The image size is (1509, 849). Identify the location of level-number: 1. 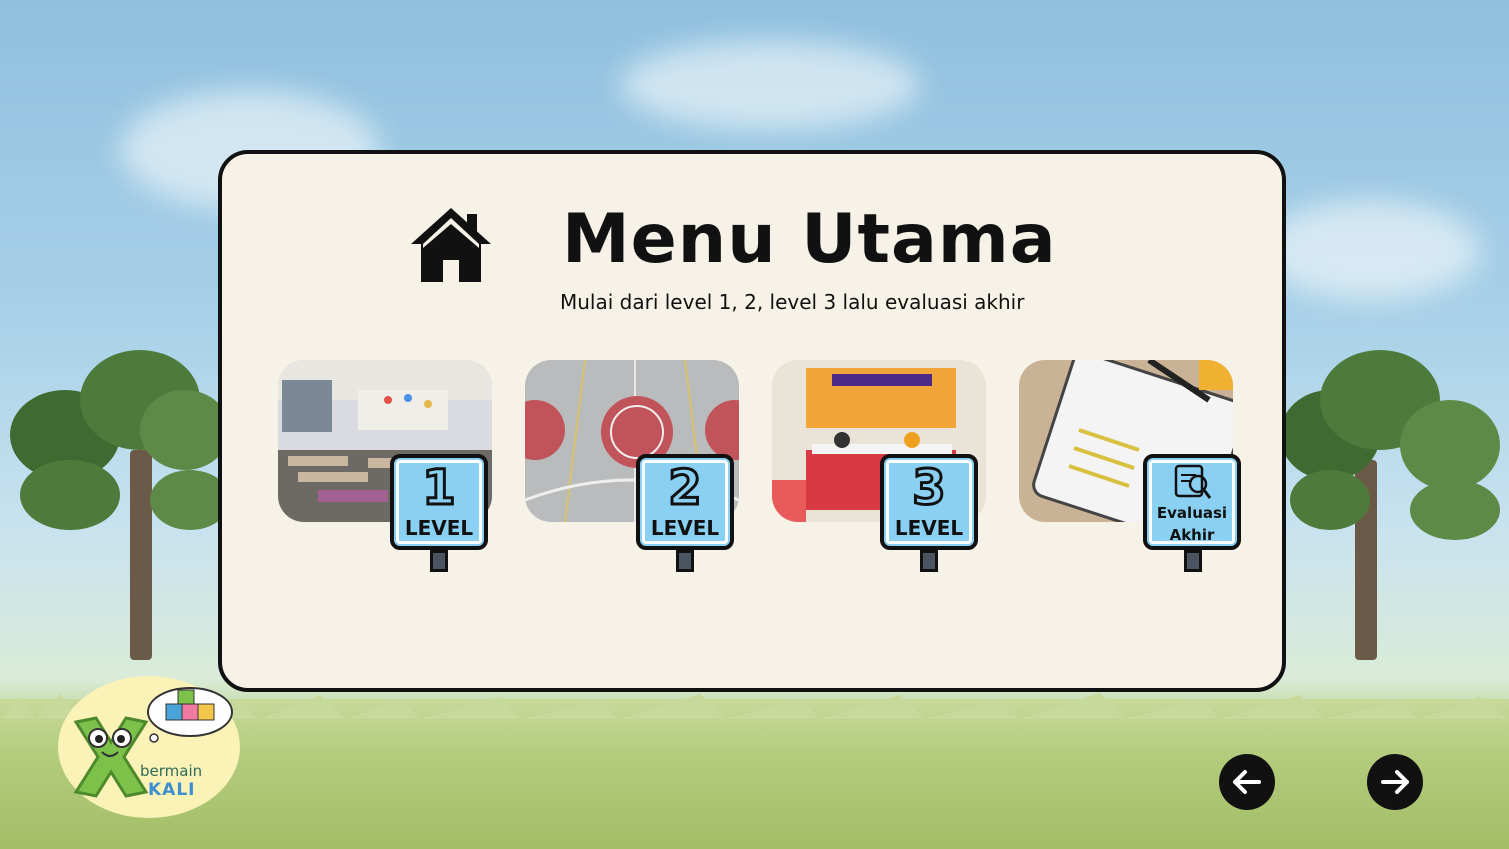
(439, 488).